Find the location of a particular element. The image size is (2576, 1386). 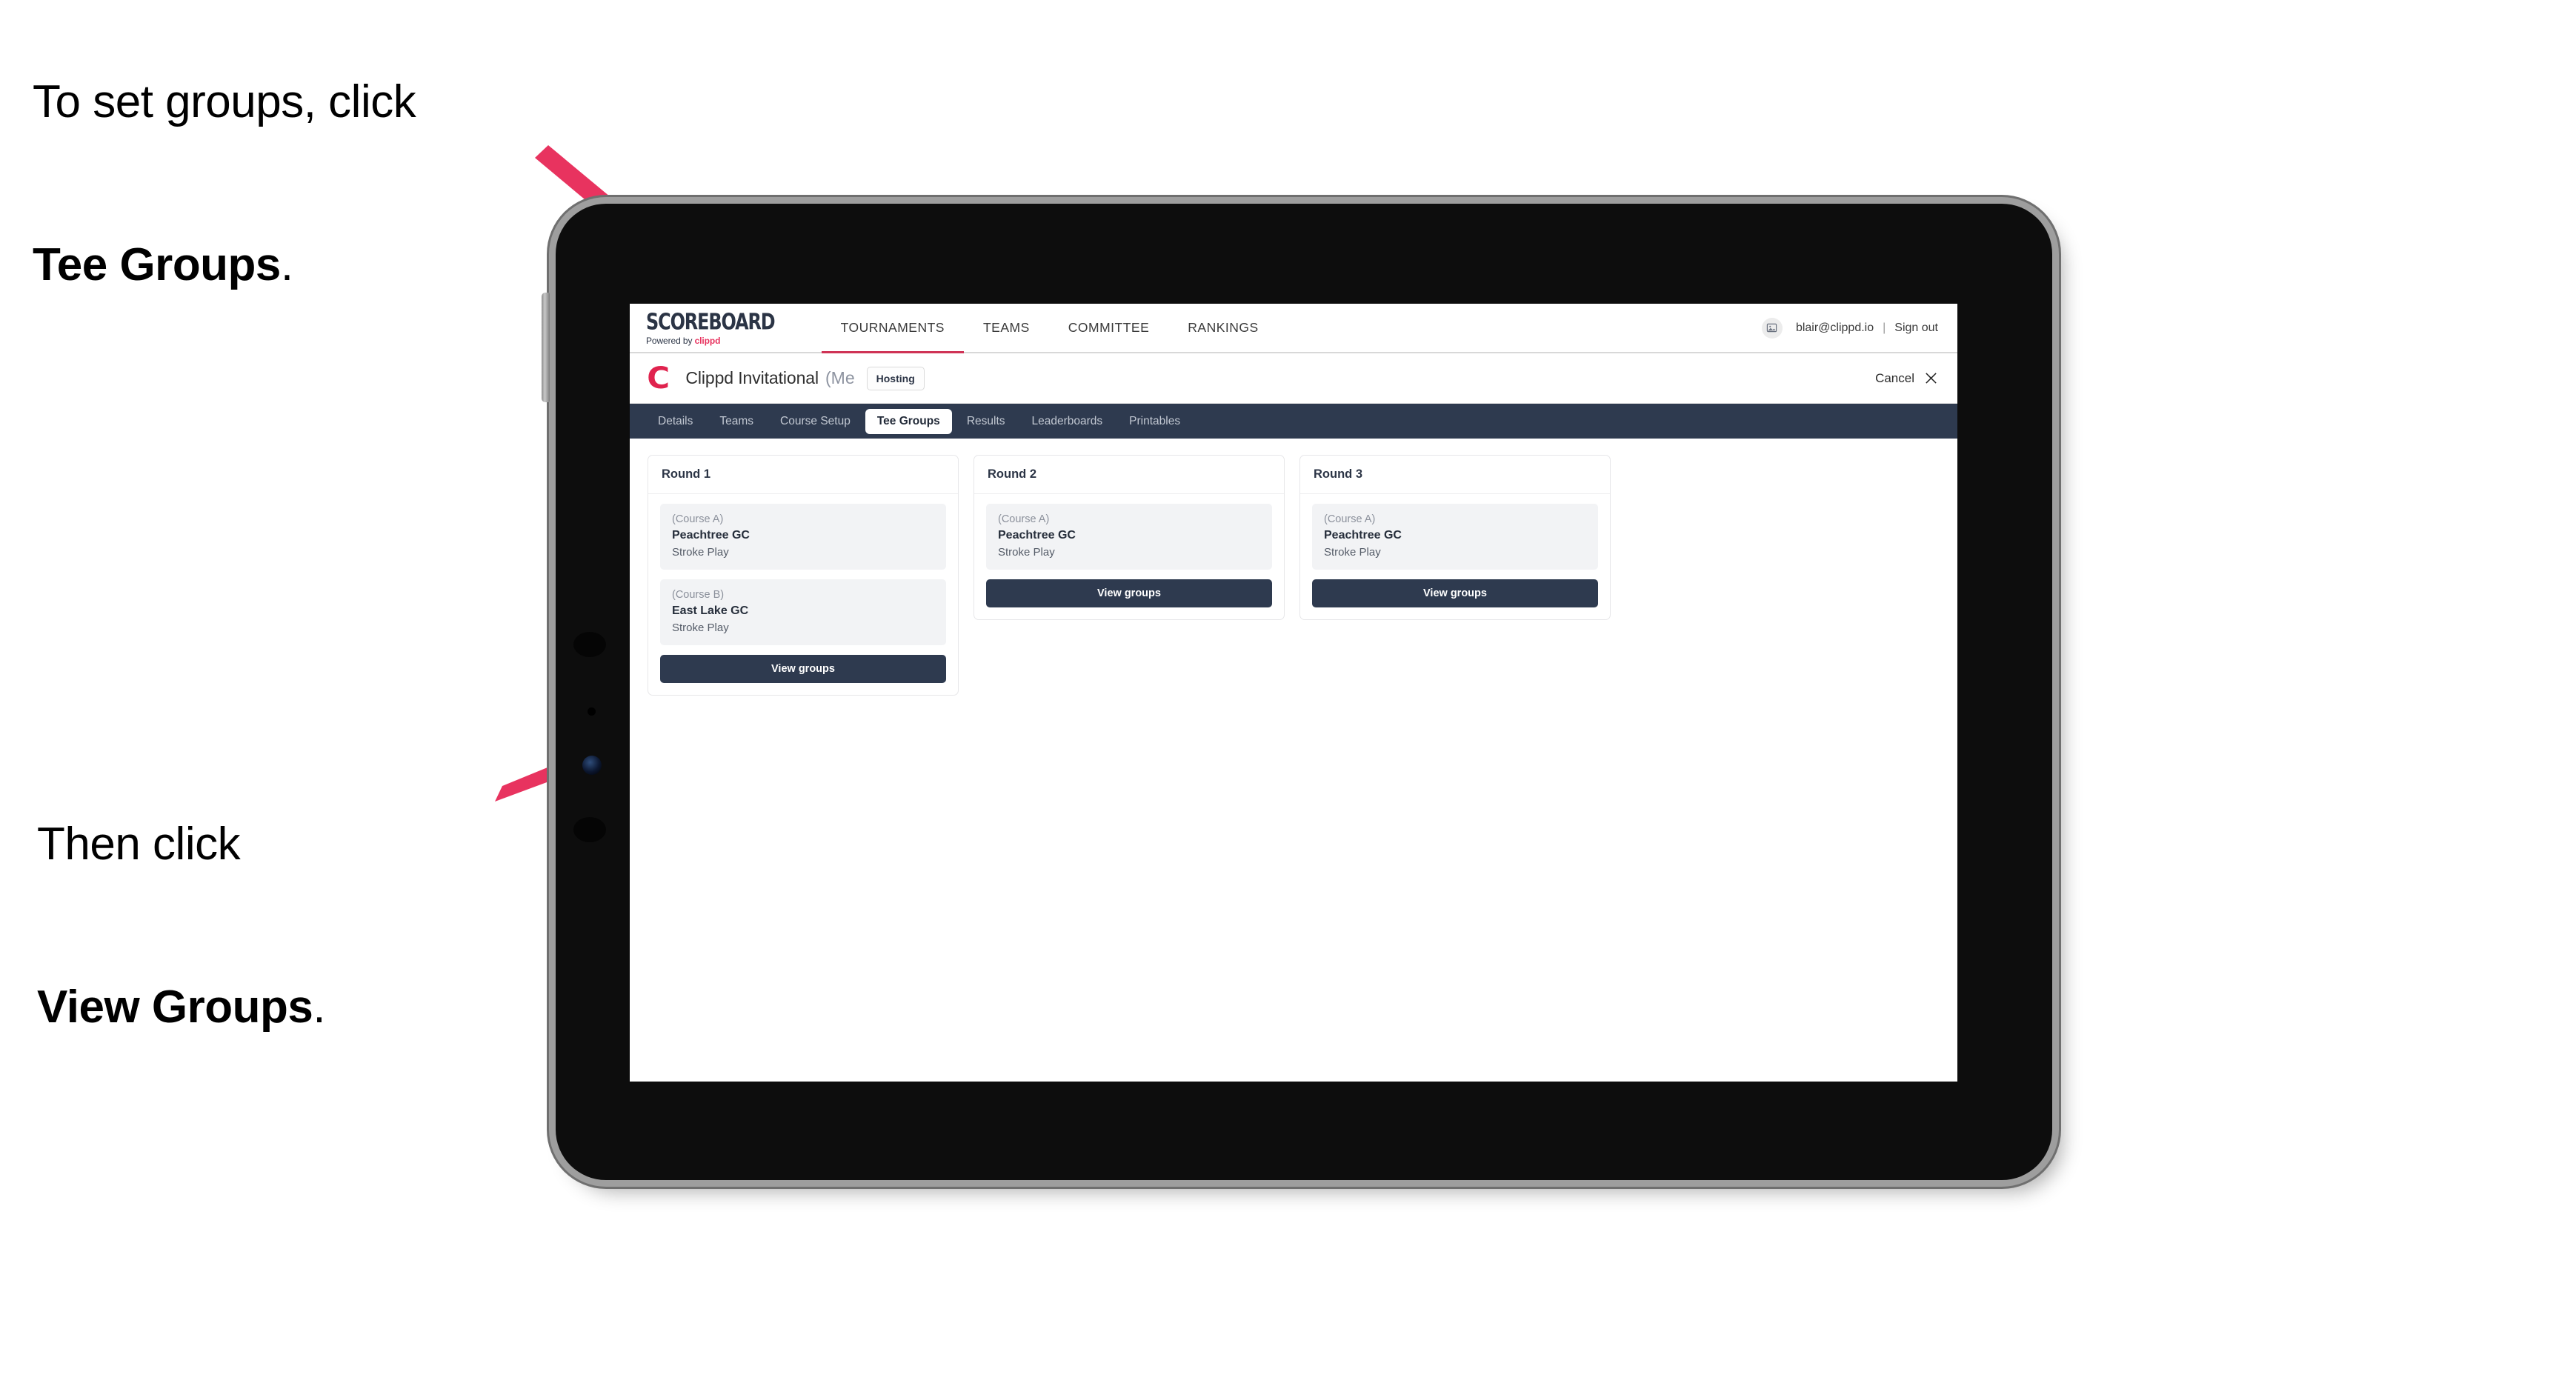

status-badge-hosting: Hosting is located at coordinates (895, 378).